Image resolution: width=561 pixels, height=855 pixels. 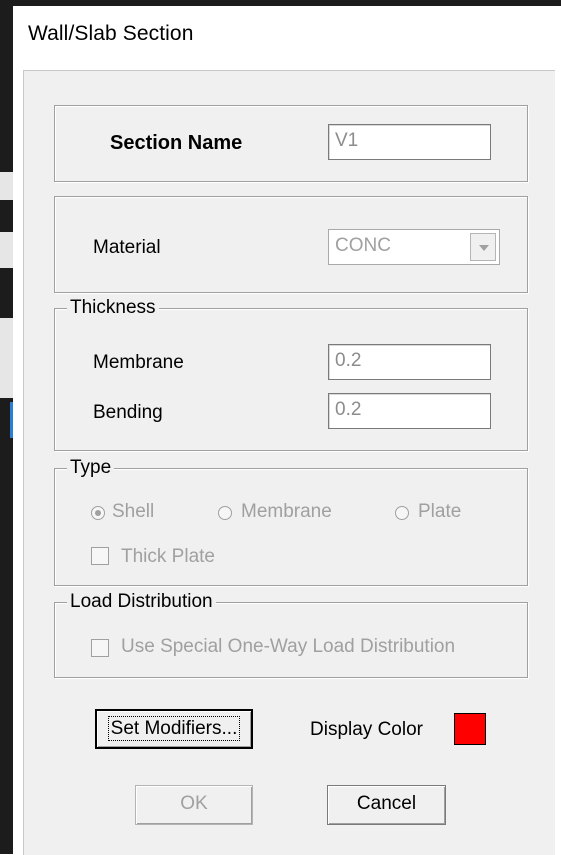 I want to click on bending-label: Bending, so click(x=128, y=412).